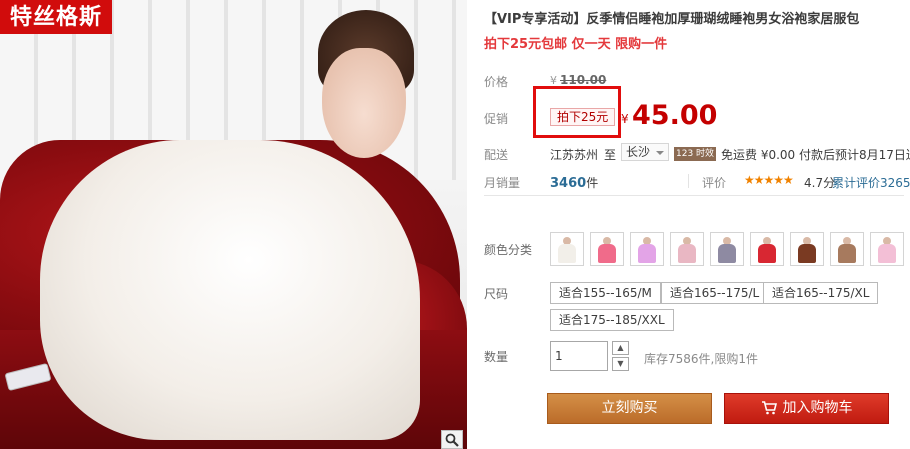 This screenshot has height=449, width=910. I want to click on quantity-increase-button: ▲, so click(620, 348).